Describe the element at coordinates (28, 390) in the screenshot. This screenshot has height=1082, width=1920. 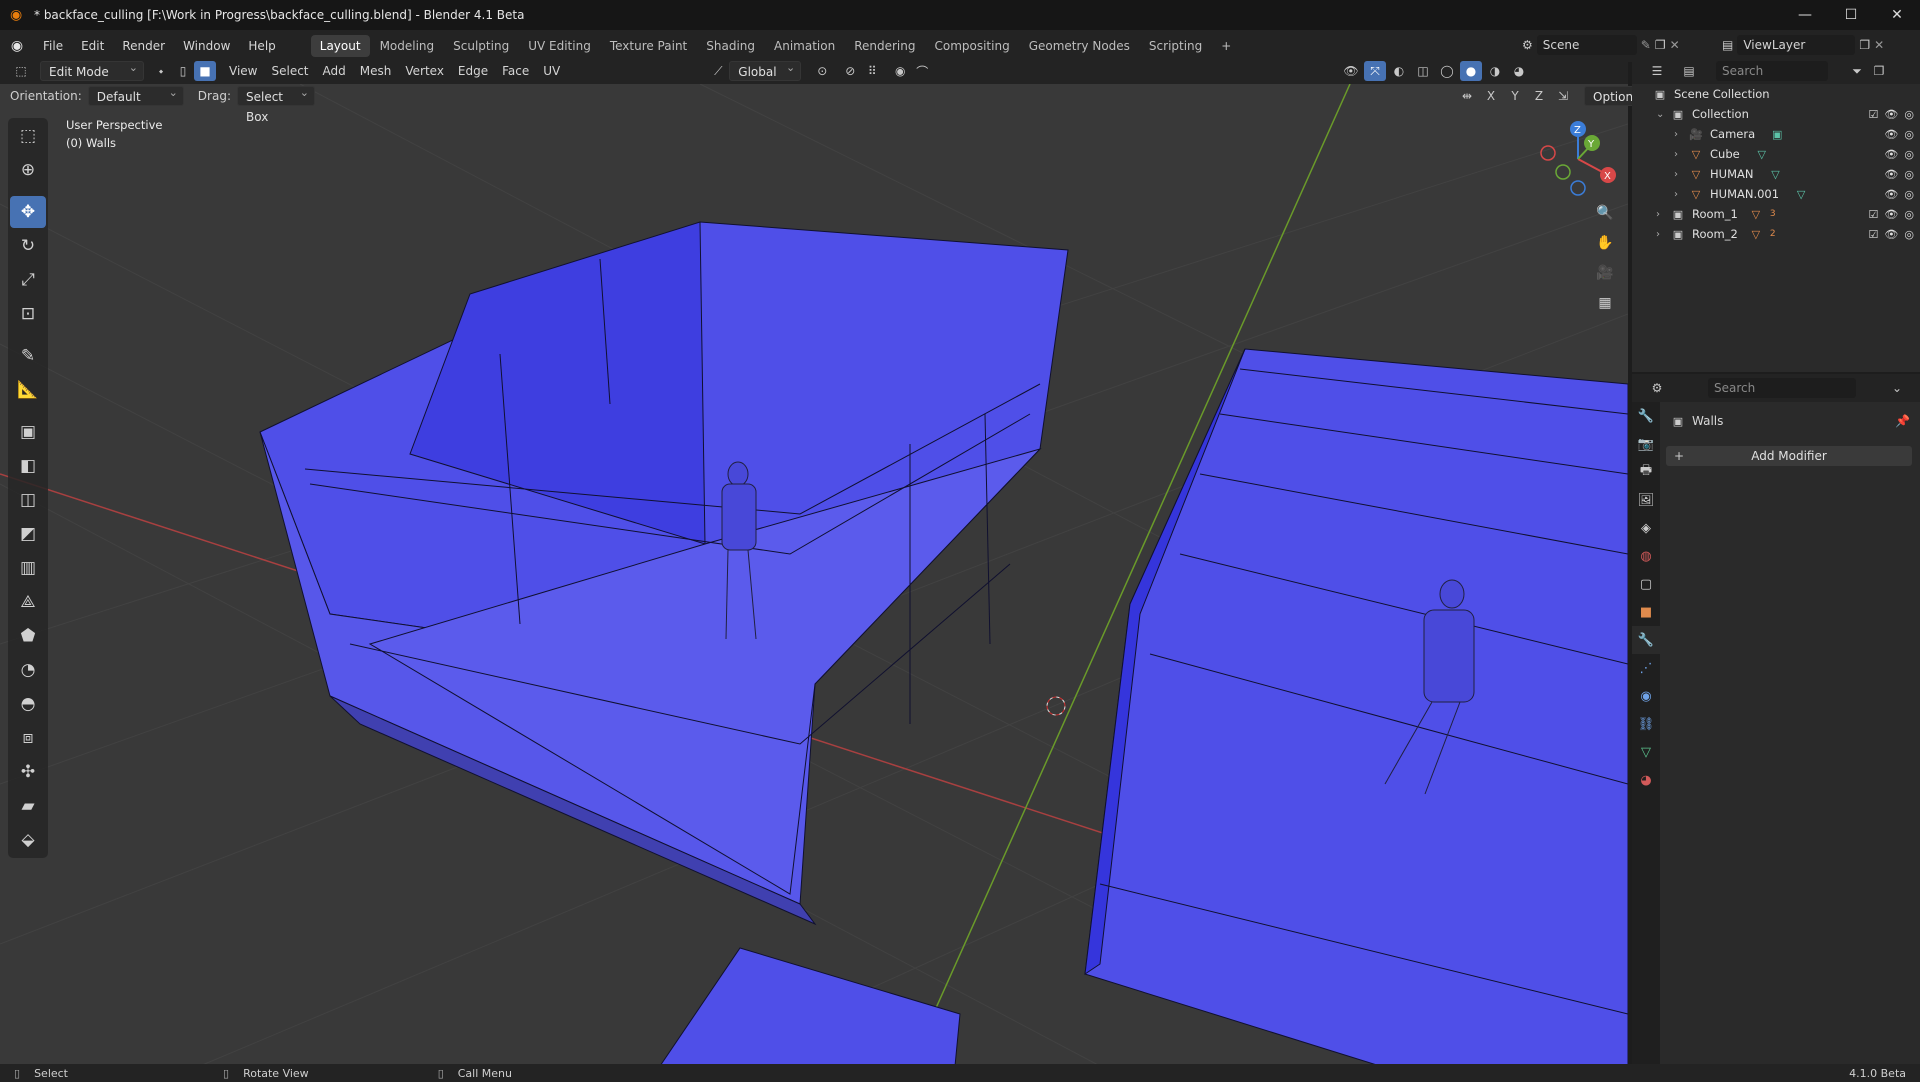
I see `measure-tool-icon: 📐` at that location.